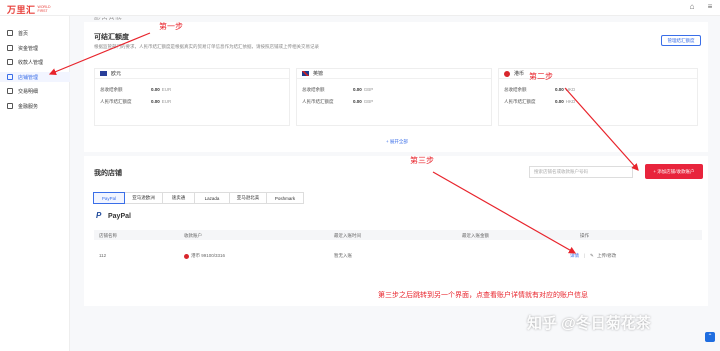 This screenshot has width=720, height=351. What do you see at coordinates (581, 172) in the screenshot?
I see `store-search-input: 搜索店铺名或收款账户号码` at bounding box center [581, 172].